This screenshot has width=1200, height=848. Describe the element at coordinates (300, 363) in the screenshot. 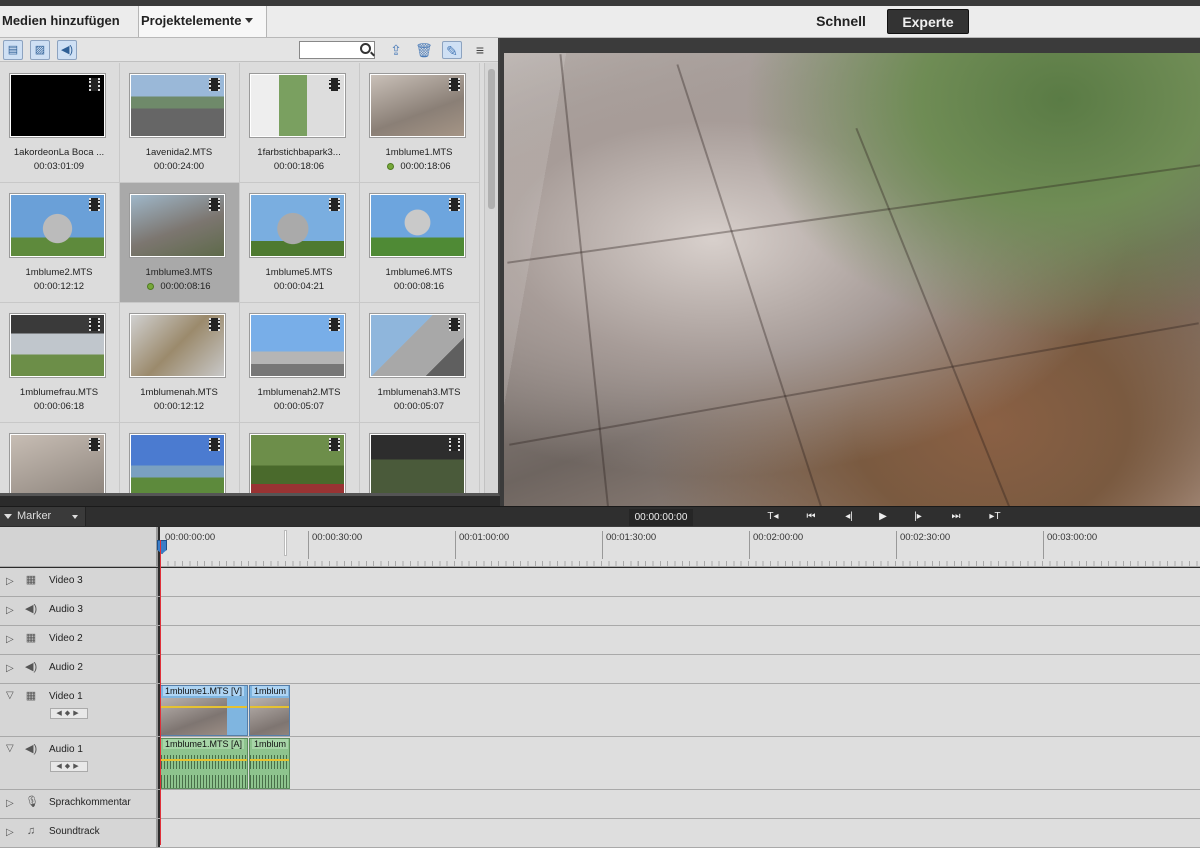

I see `asset-item: 1mblumenah2.MTS 00:00:05:07` at that location.